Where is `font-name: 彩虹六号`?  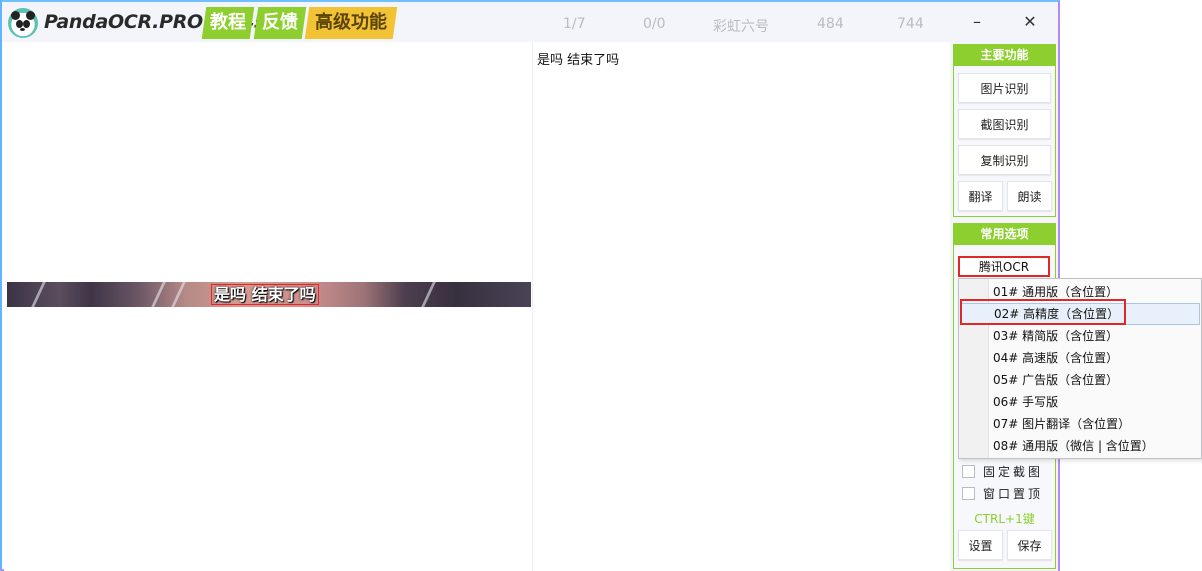 font-name: 彩虹六号 is located at coordinates (741, 27).